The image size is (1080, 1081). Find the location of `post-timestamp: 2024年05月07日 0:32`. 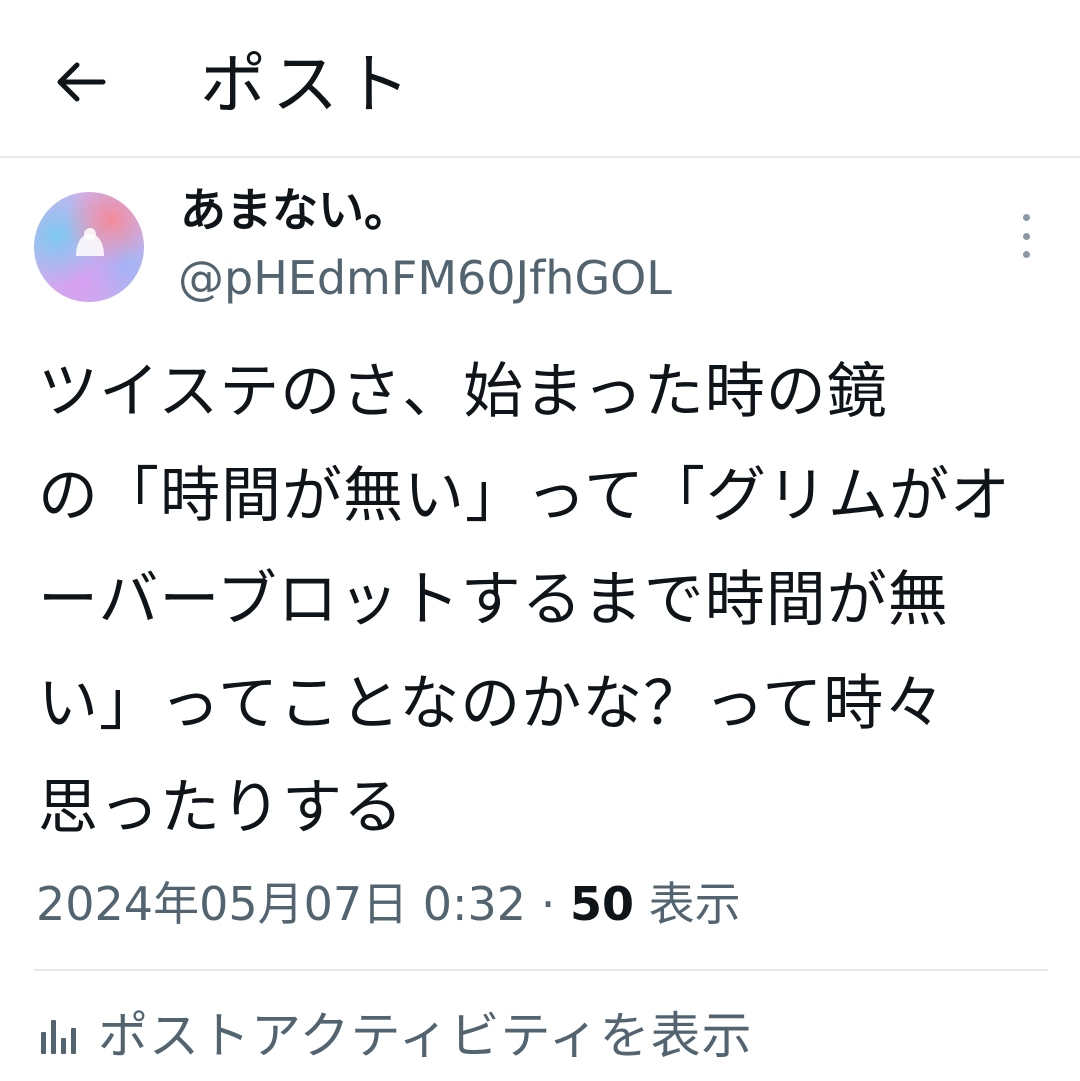

post-timestamp: 2024年05月07日 0:32 is located at coordinates (281, 904).